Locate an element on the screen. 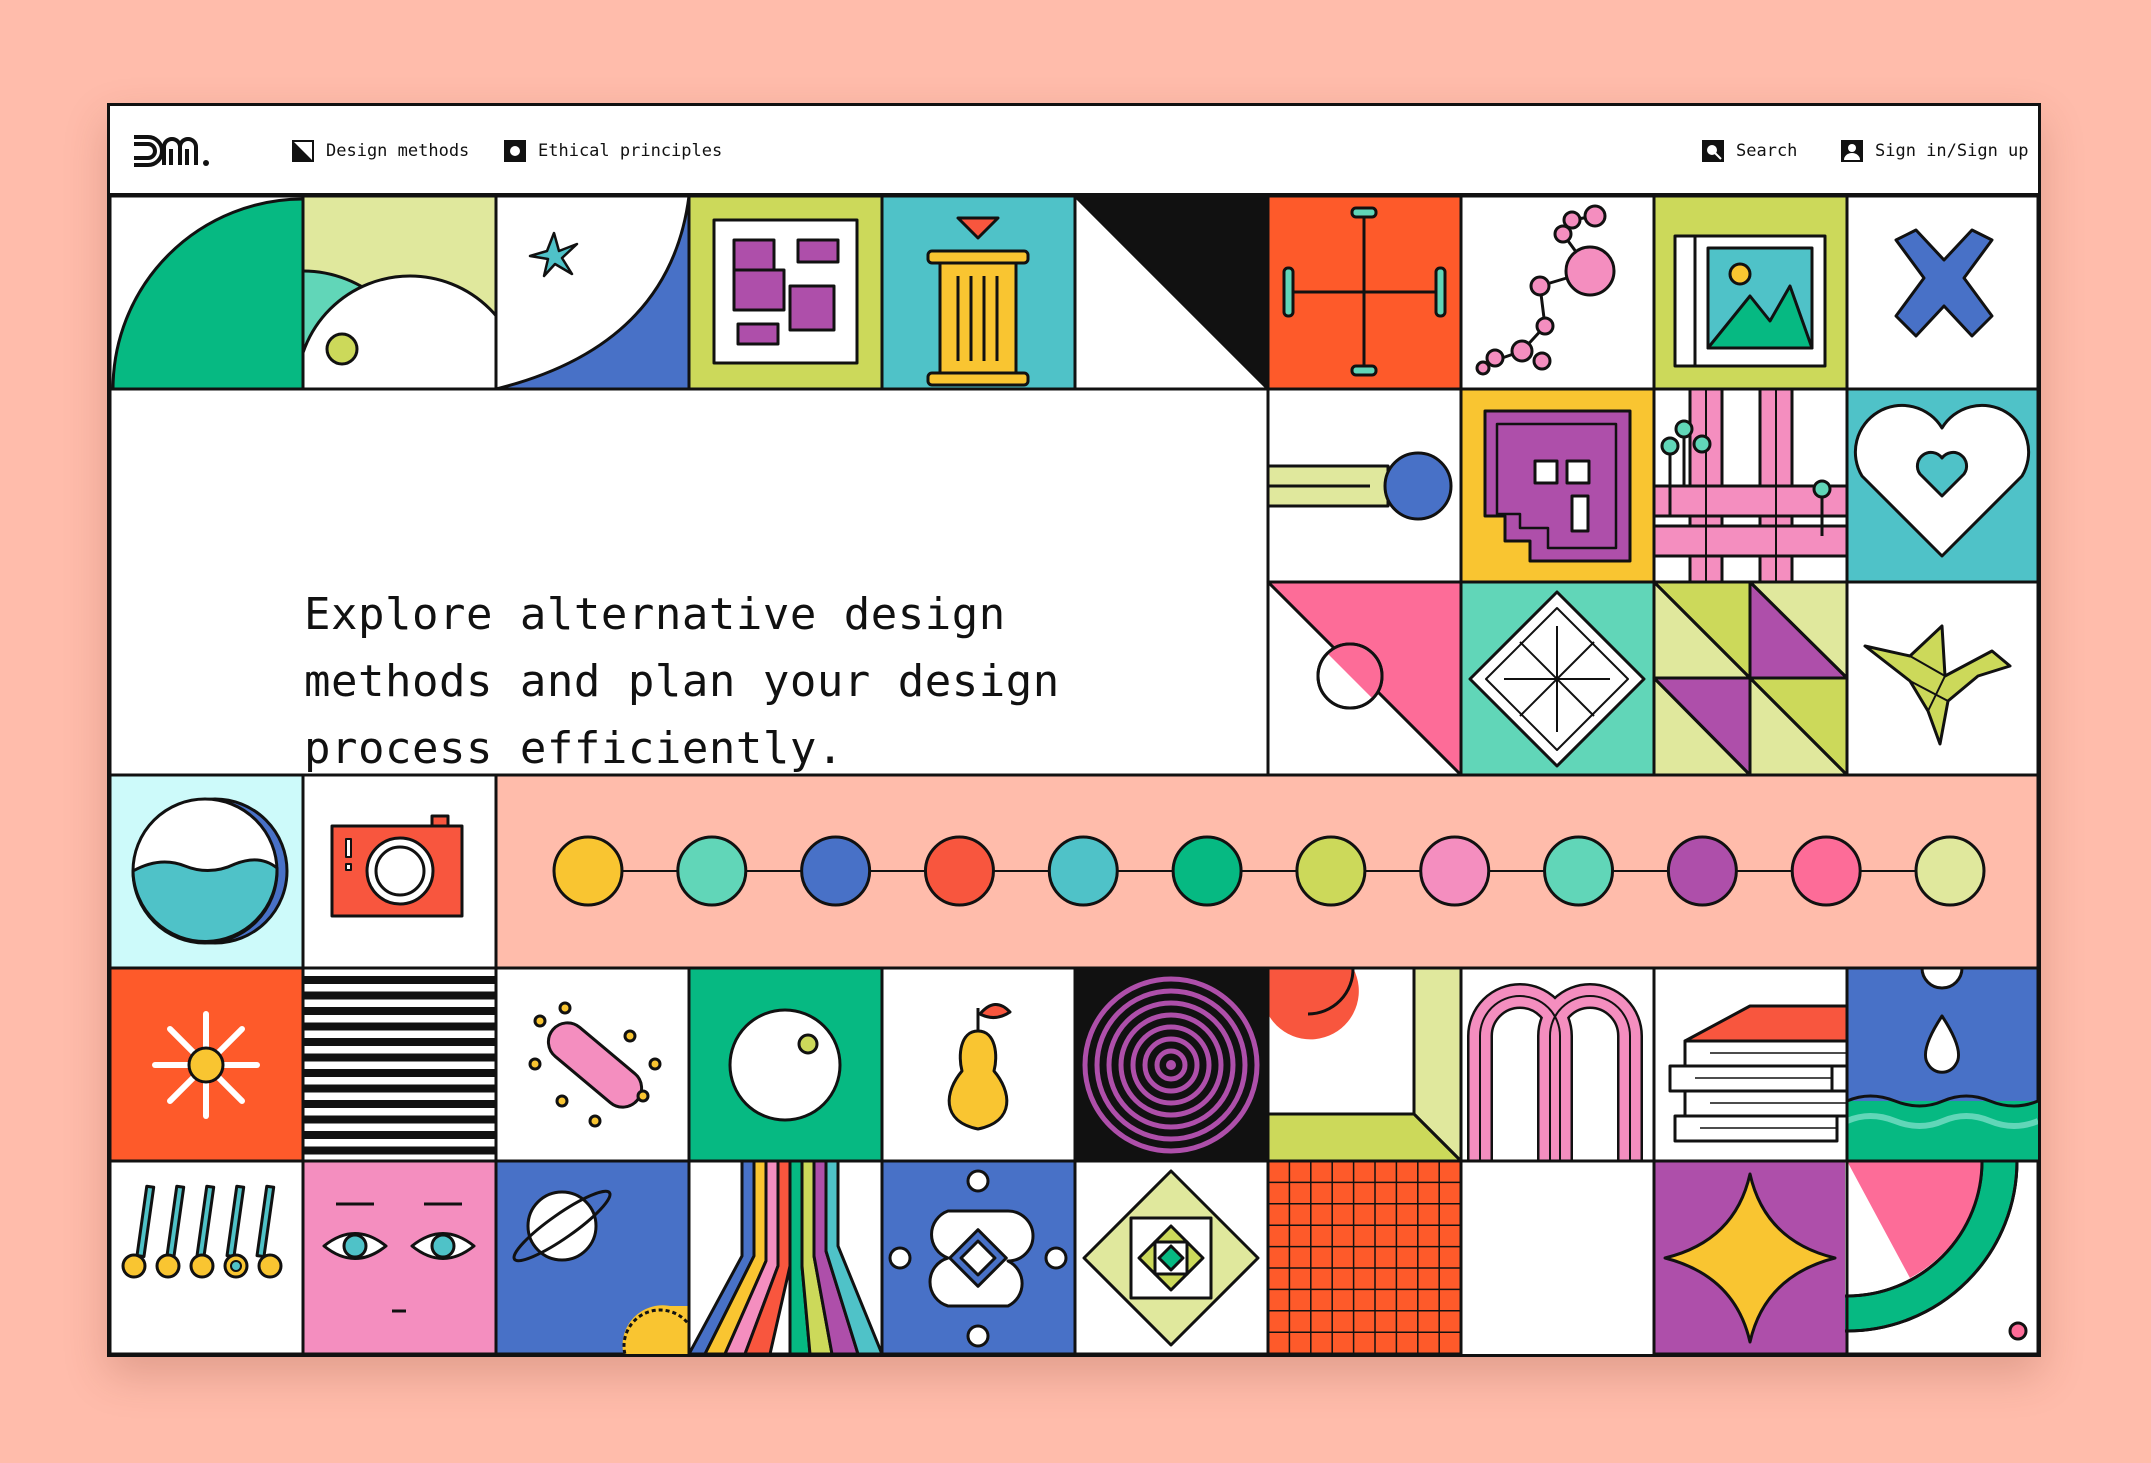  tile-pink-river is located at coordinates (1459, 1257).